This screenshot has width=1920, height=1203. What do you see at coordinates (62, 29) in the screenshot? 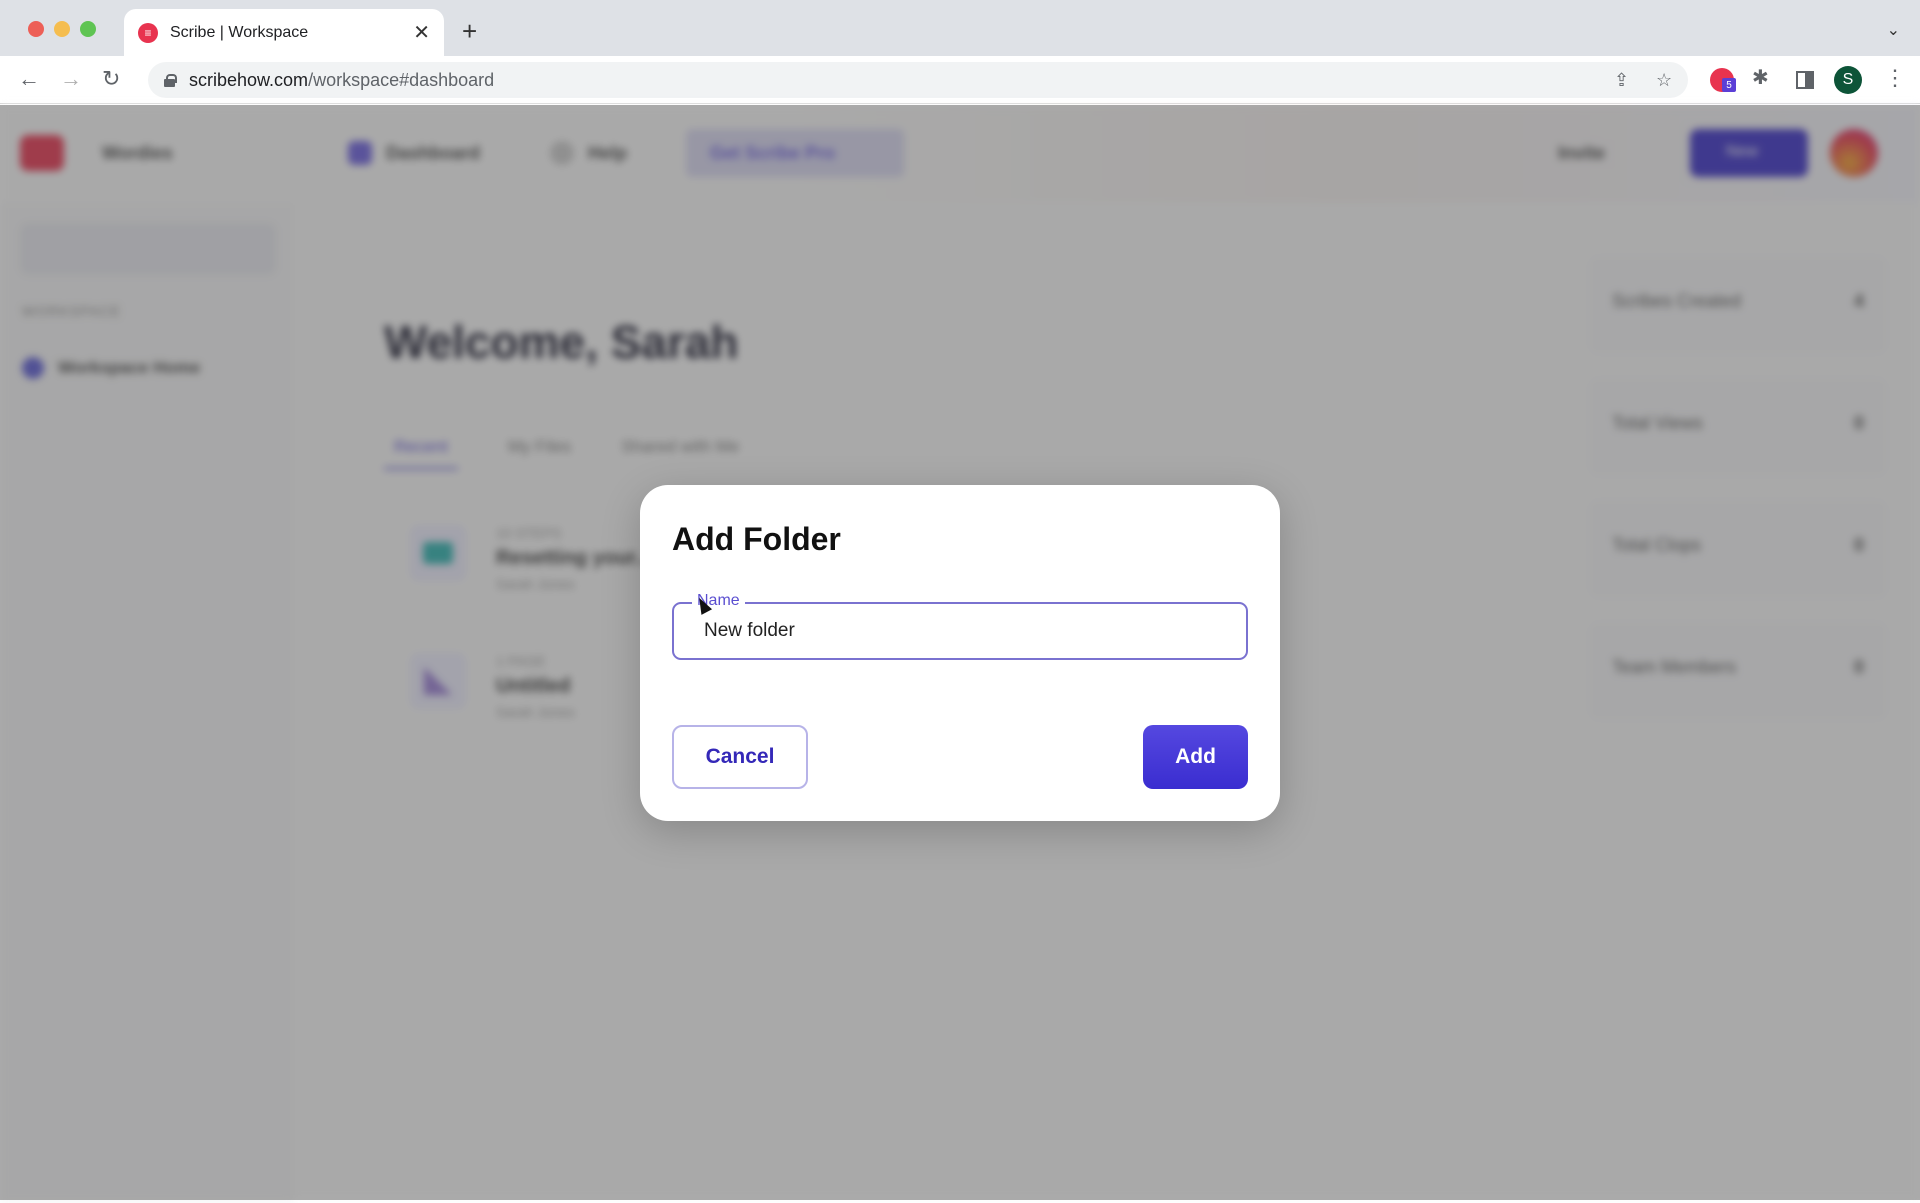
I see `minimize-window-button` at bounding box center [62, 29].